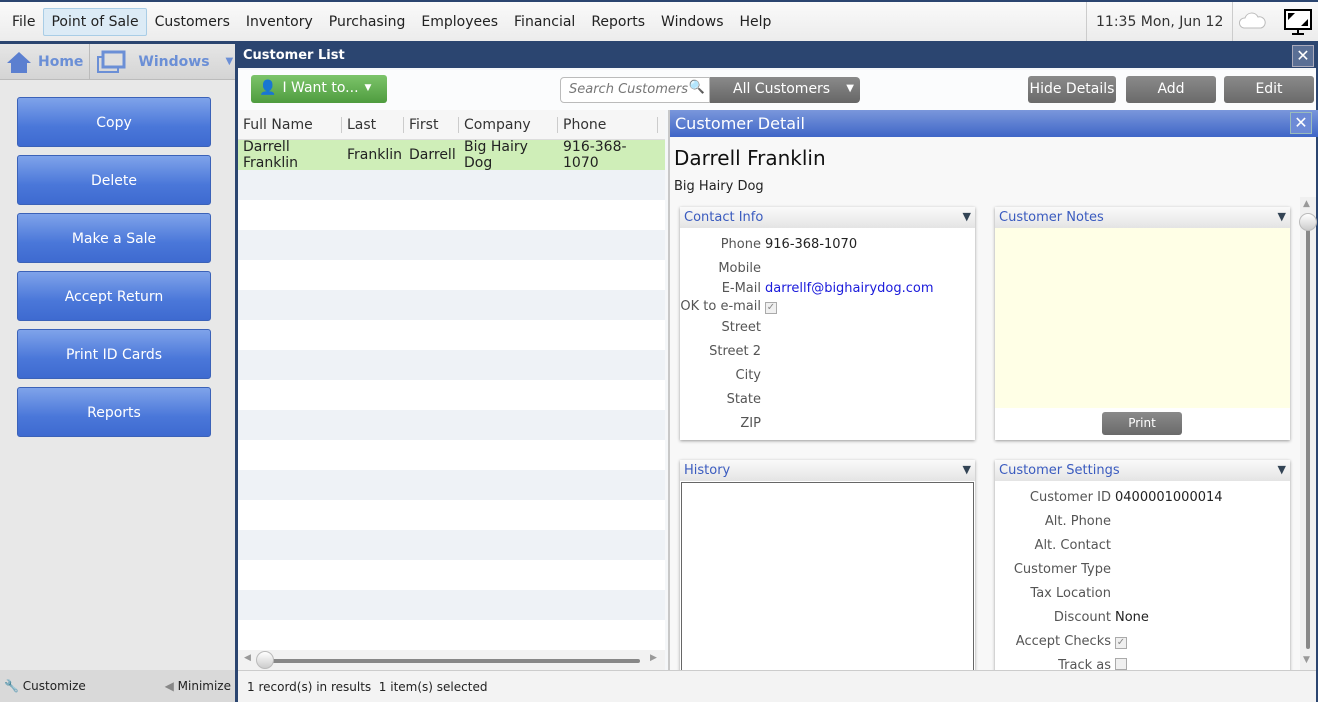 Image resolution: width=1318 pixels, height=702 pixels. What do you see at coordinates (608, 124) in the screenshot?
I see `column-header-phone: Phone` at bounding box center [608, 124].